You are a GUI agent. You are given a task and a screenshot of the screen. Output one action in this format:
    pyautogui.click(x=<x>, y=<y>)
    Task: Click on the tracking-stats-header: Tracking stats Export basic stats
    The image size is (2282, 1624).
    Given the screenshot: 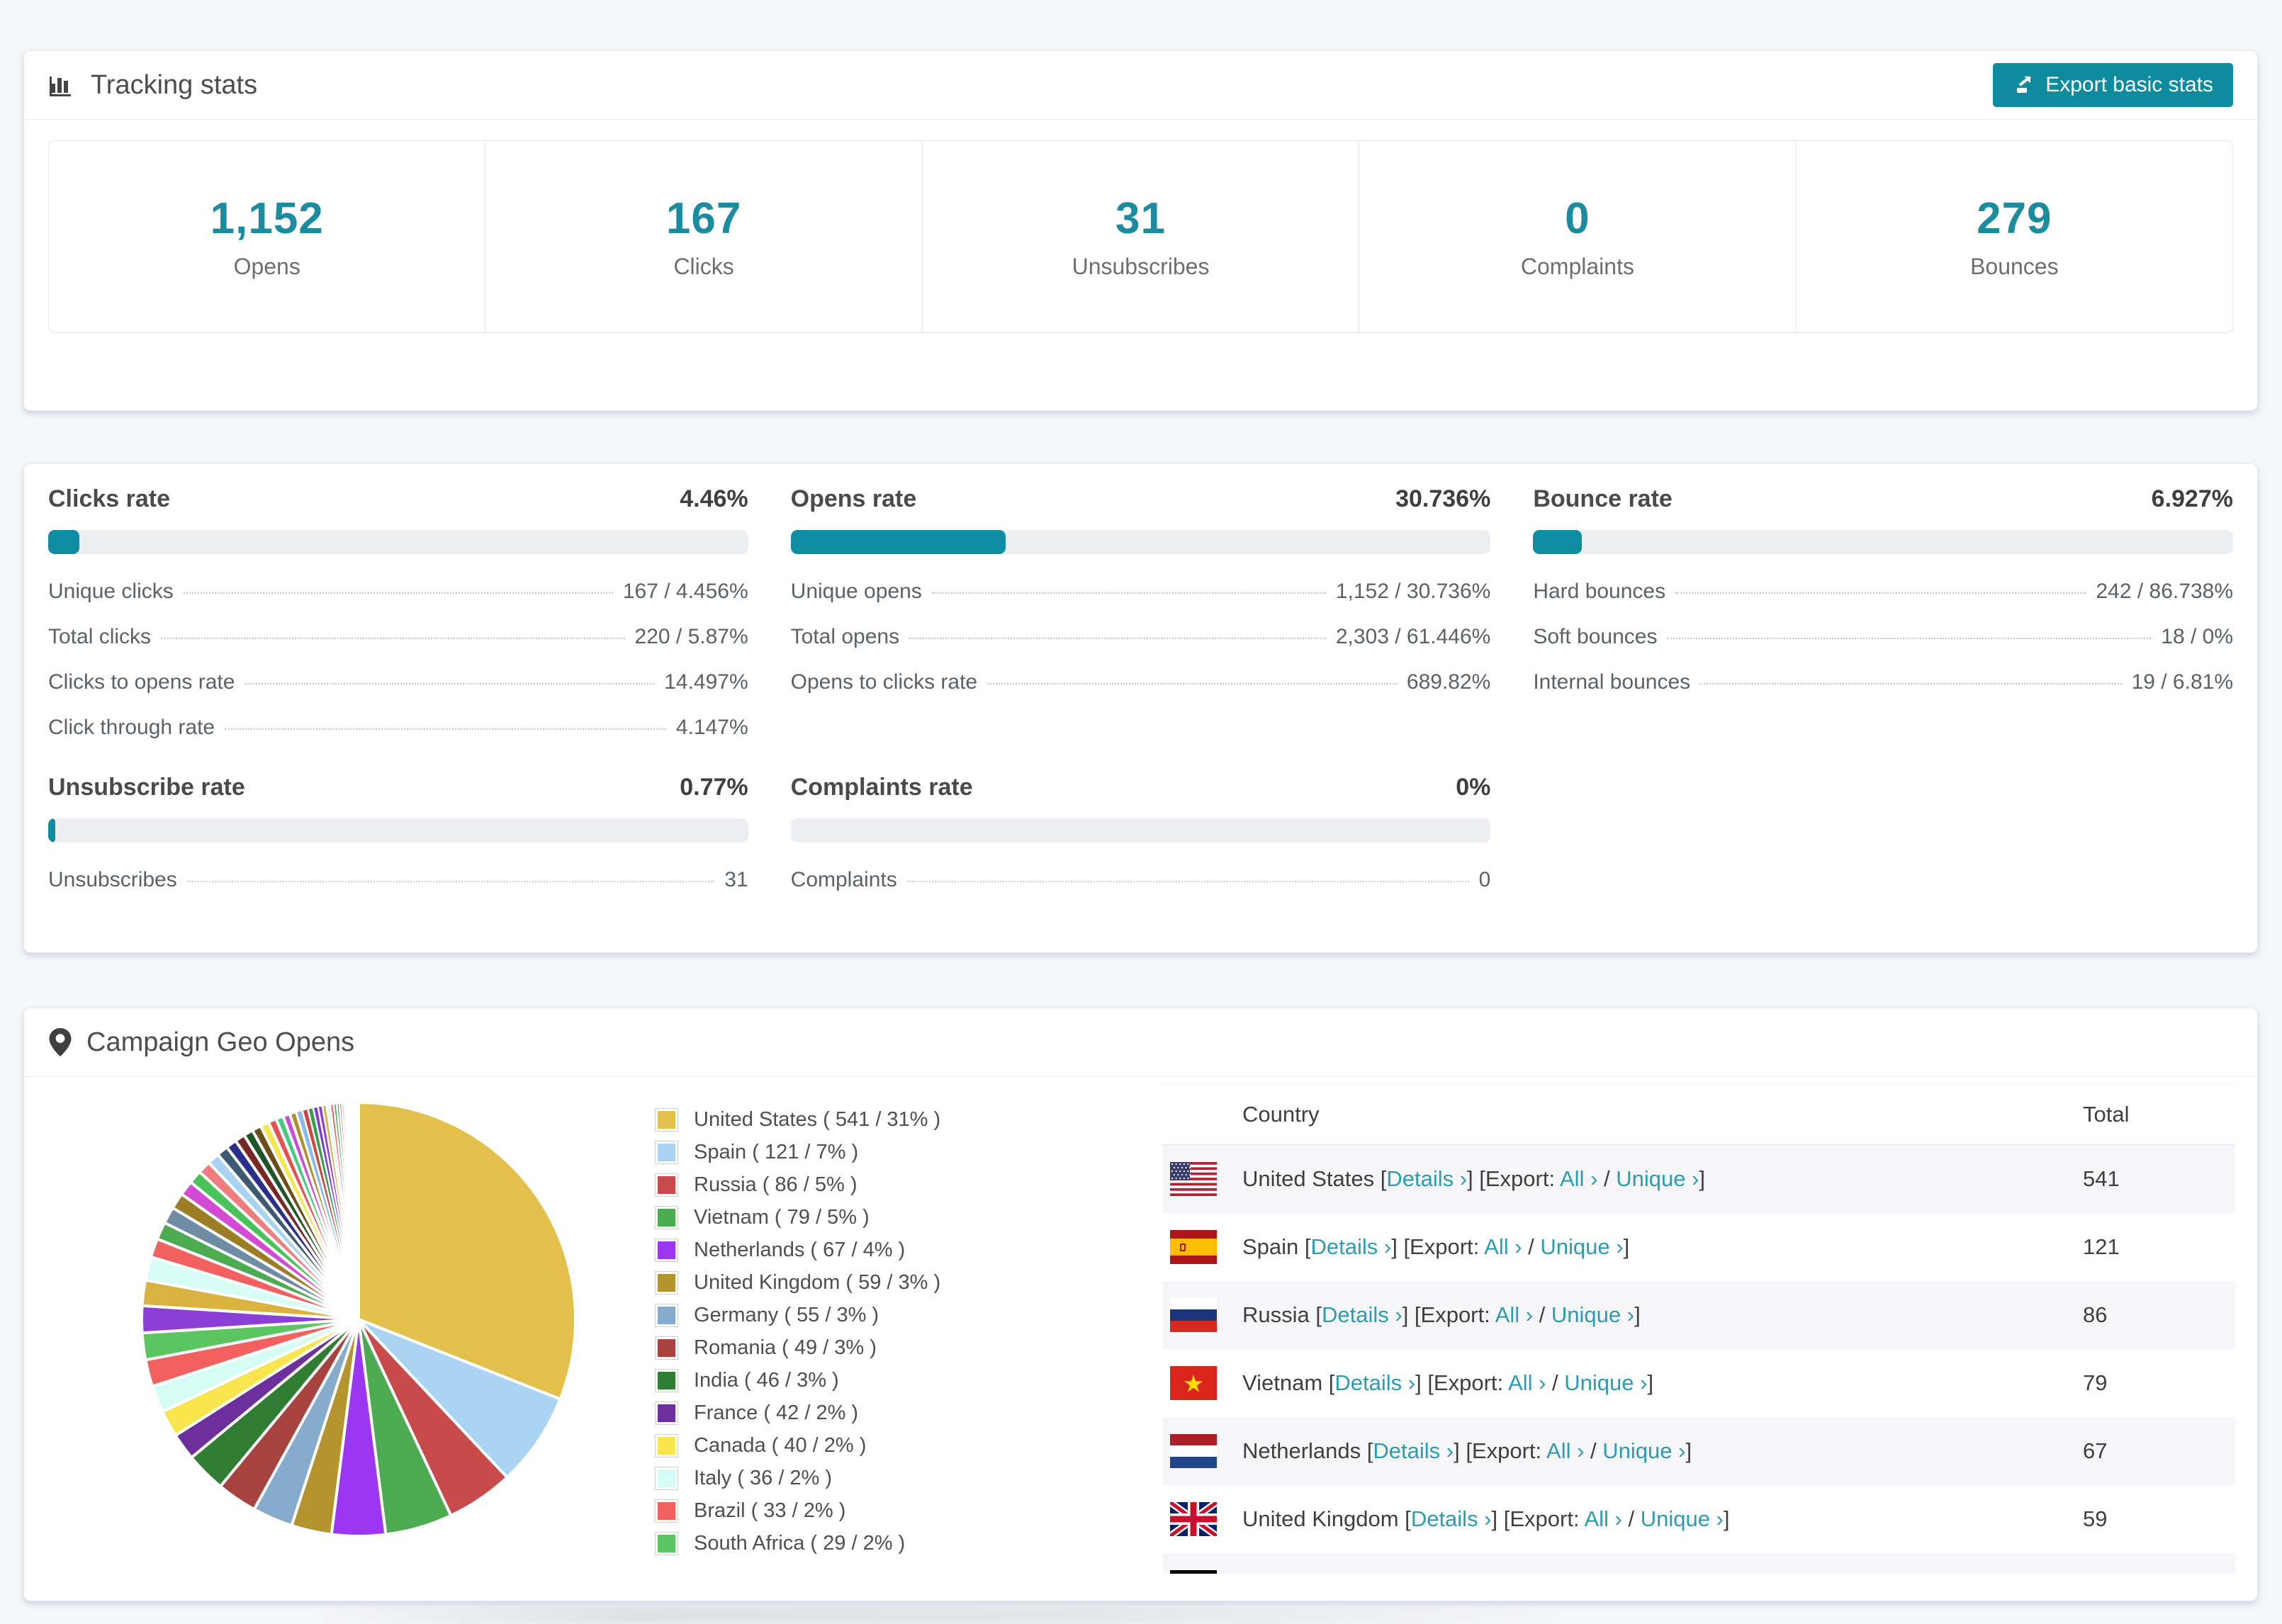 What is the action you would take?
    pyautogui.click(x=1140, y=86)
    